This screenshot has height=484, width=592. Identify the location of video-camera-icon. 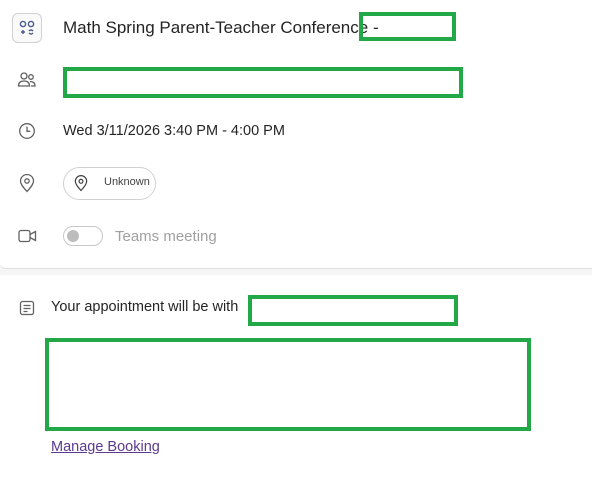
(27, 238).